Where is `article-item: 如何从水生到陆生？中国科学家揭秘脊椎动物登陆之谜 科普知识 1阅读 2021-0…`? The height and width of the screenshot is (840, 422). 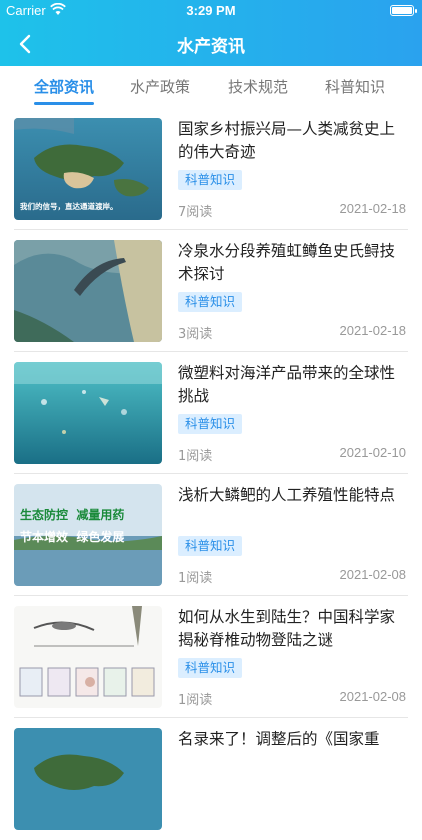 article-item: 如何从水生到陆生？中国科学家揭秘脊椎动物登陆之谜 科普知识 1阅读 2021-0… is located at coordinates (211, 657).